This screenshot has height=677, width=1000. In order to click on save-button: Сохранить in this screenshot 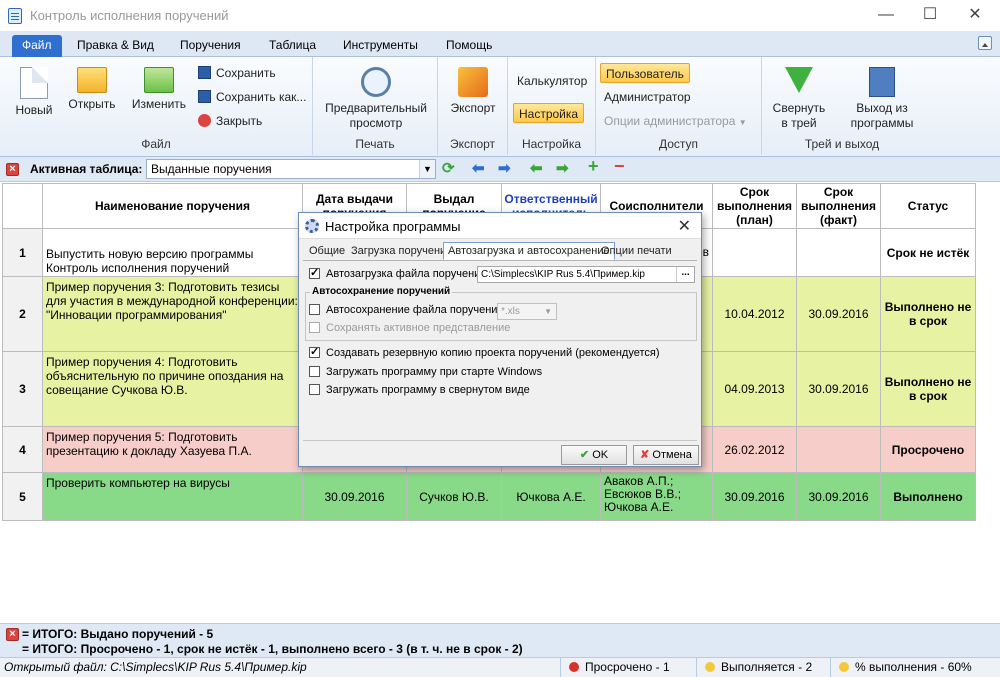, I will do `click(237, 73)`.